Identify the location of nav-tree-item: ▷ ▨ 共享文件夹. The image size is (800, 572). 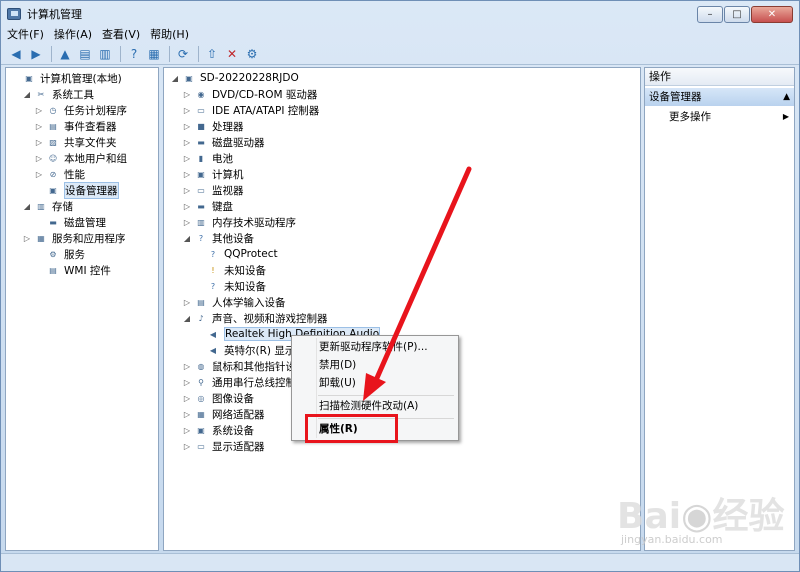
(75, 142).